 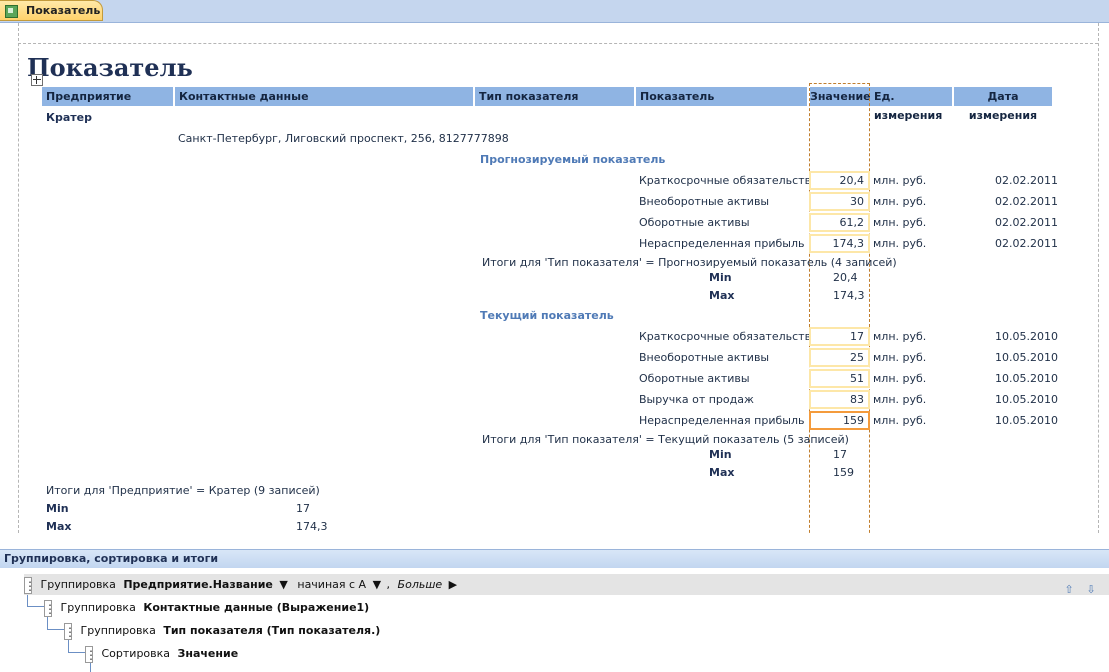 I want to click on move-up-icon: ⇧, so click(x=1069, y=590).